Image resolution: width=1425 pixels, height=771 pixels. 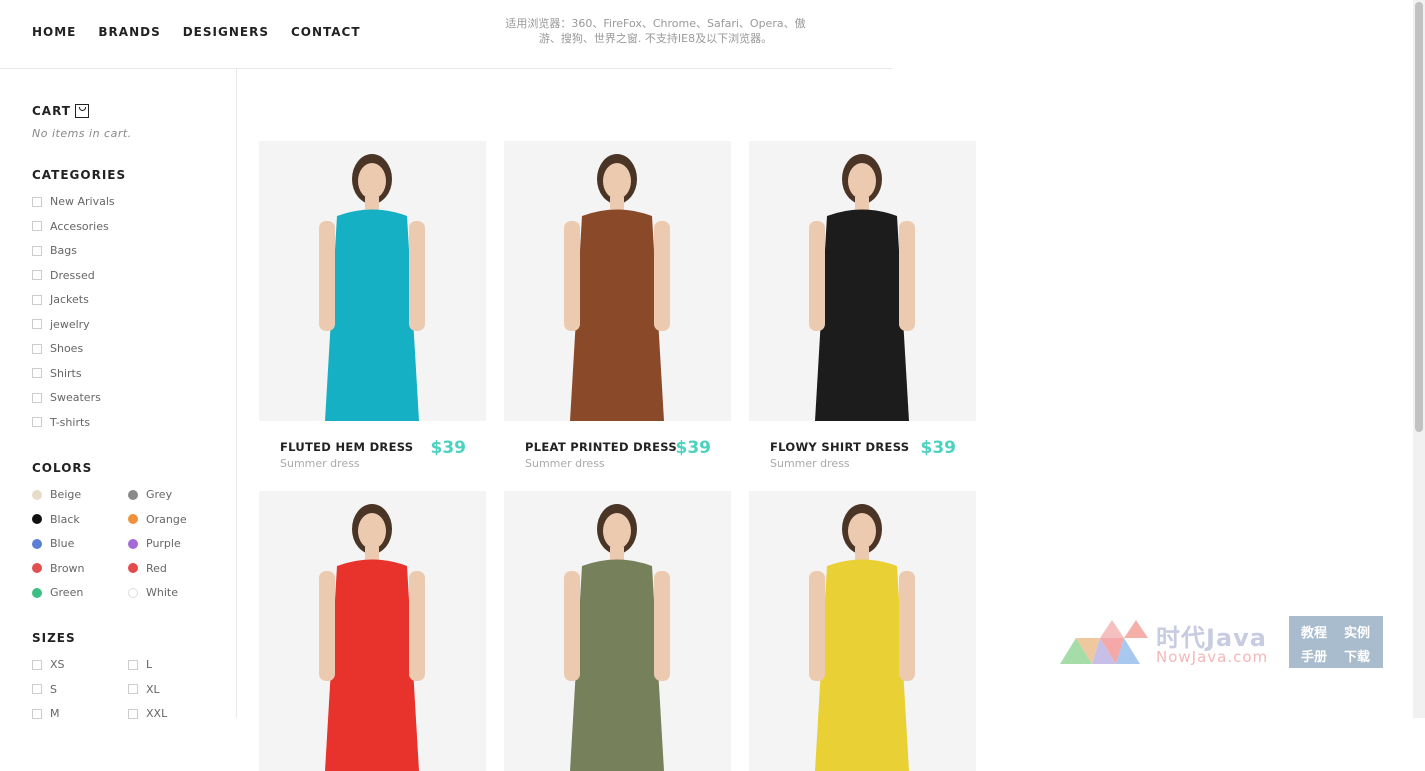 What do you see at coordinates (149, 664) in the screenshot?
I see `size-label: L` at bounding box center [149, 664].